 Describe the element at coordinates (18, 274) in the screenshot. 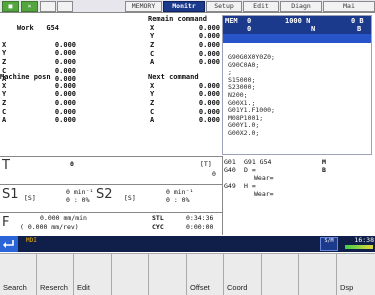

I see `softkey-search: Search` at that location.